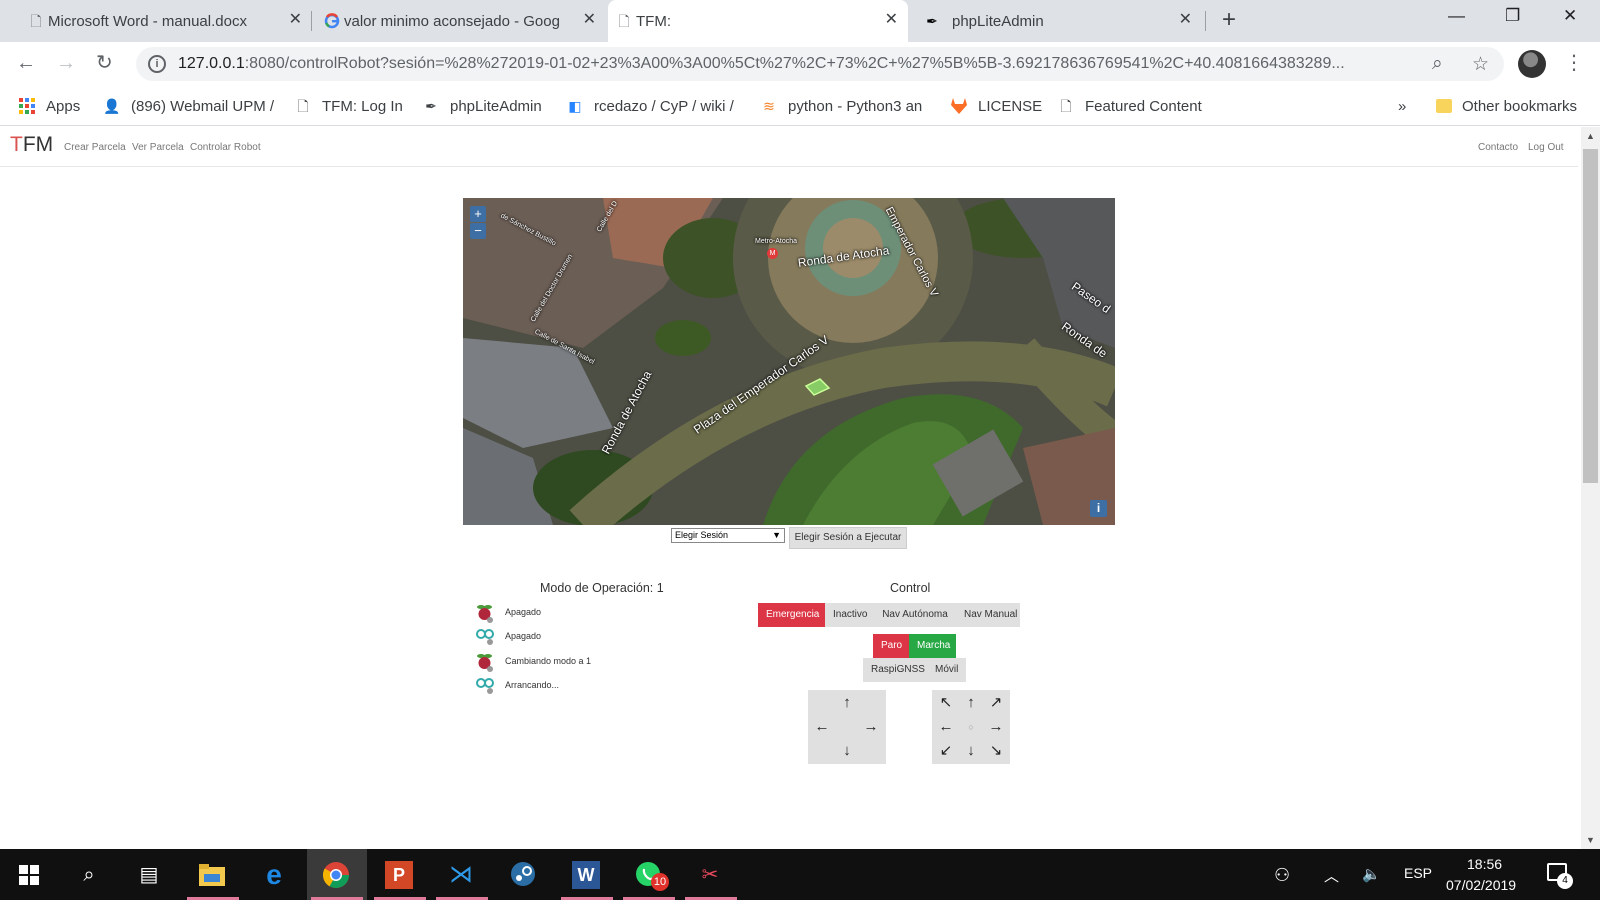 The image size is (1600, 900). Describe the element at coordinates (31, 145) in the screenshot. I see `brand-logo: TFM` at that location.